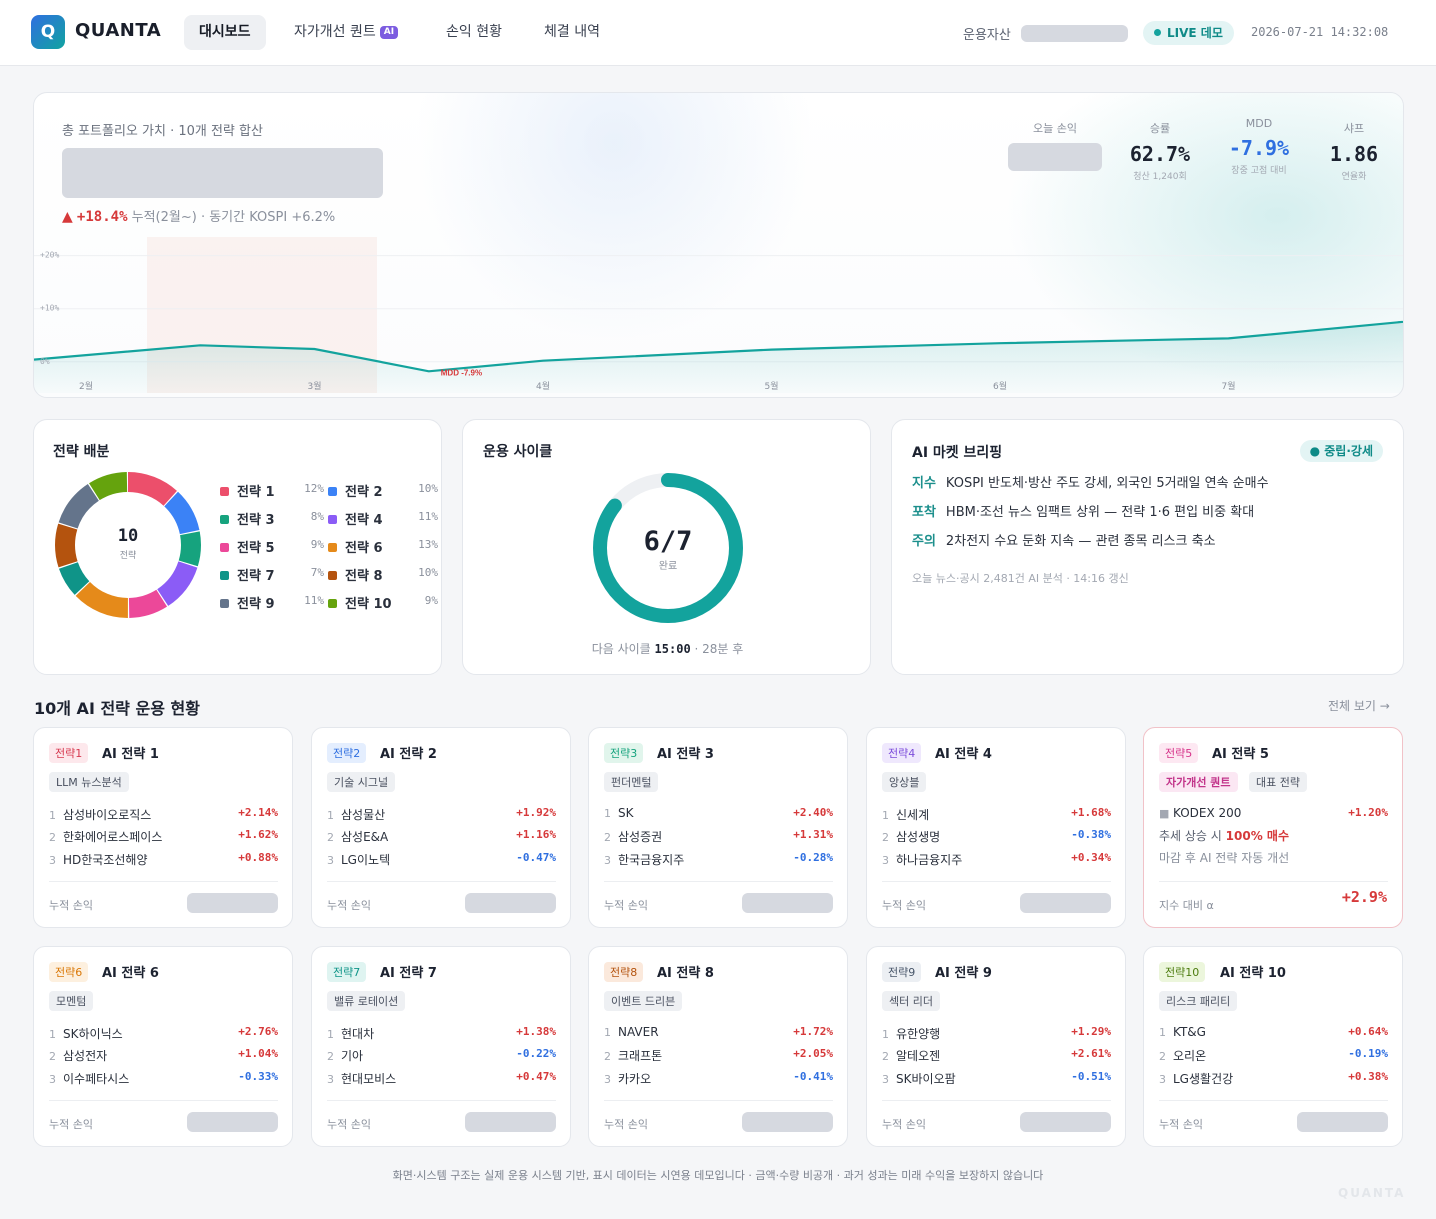 The height and width of the screenshot is (1219, 1436). What do you see at coordinates (335, 32) in the screenshot?
I see `nav-label: 자가개선 퀀트` at bounding box center [335, 32].